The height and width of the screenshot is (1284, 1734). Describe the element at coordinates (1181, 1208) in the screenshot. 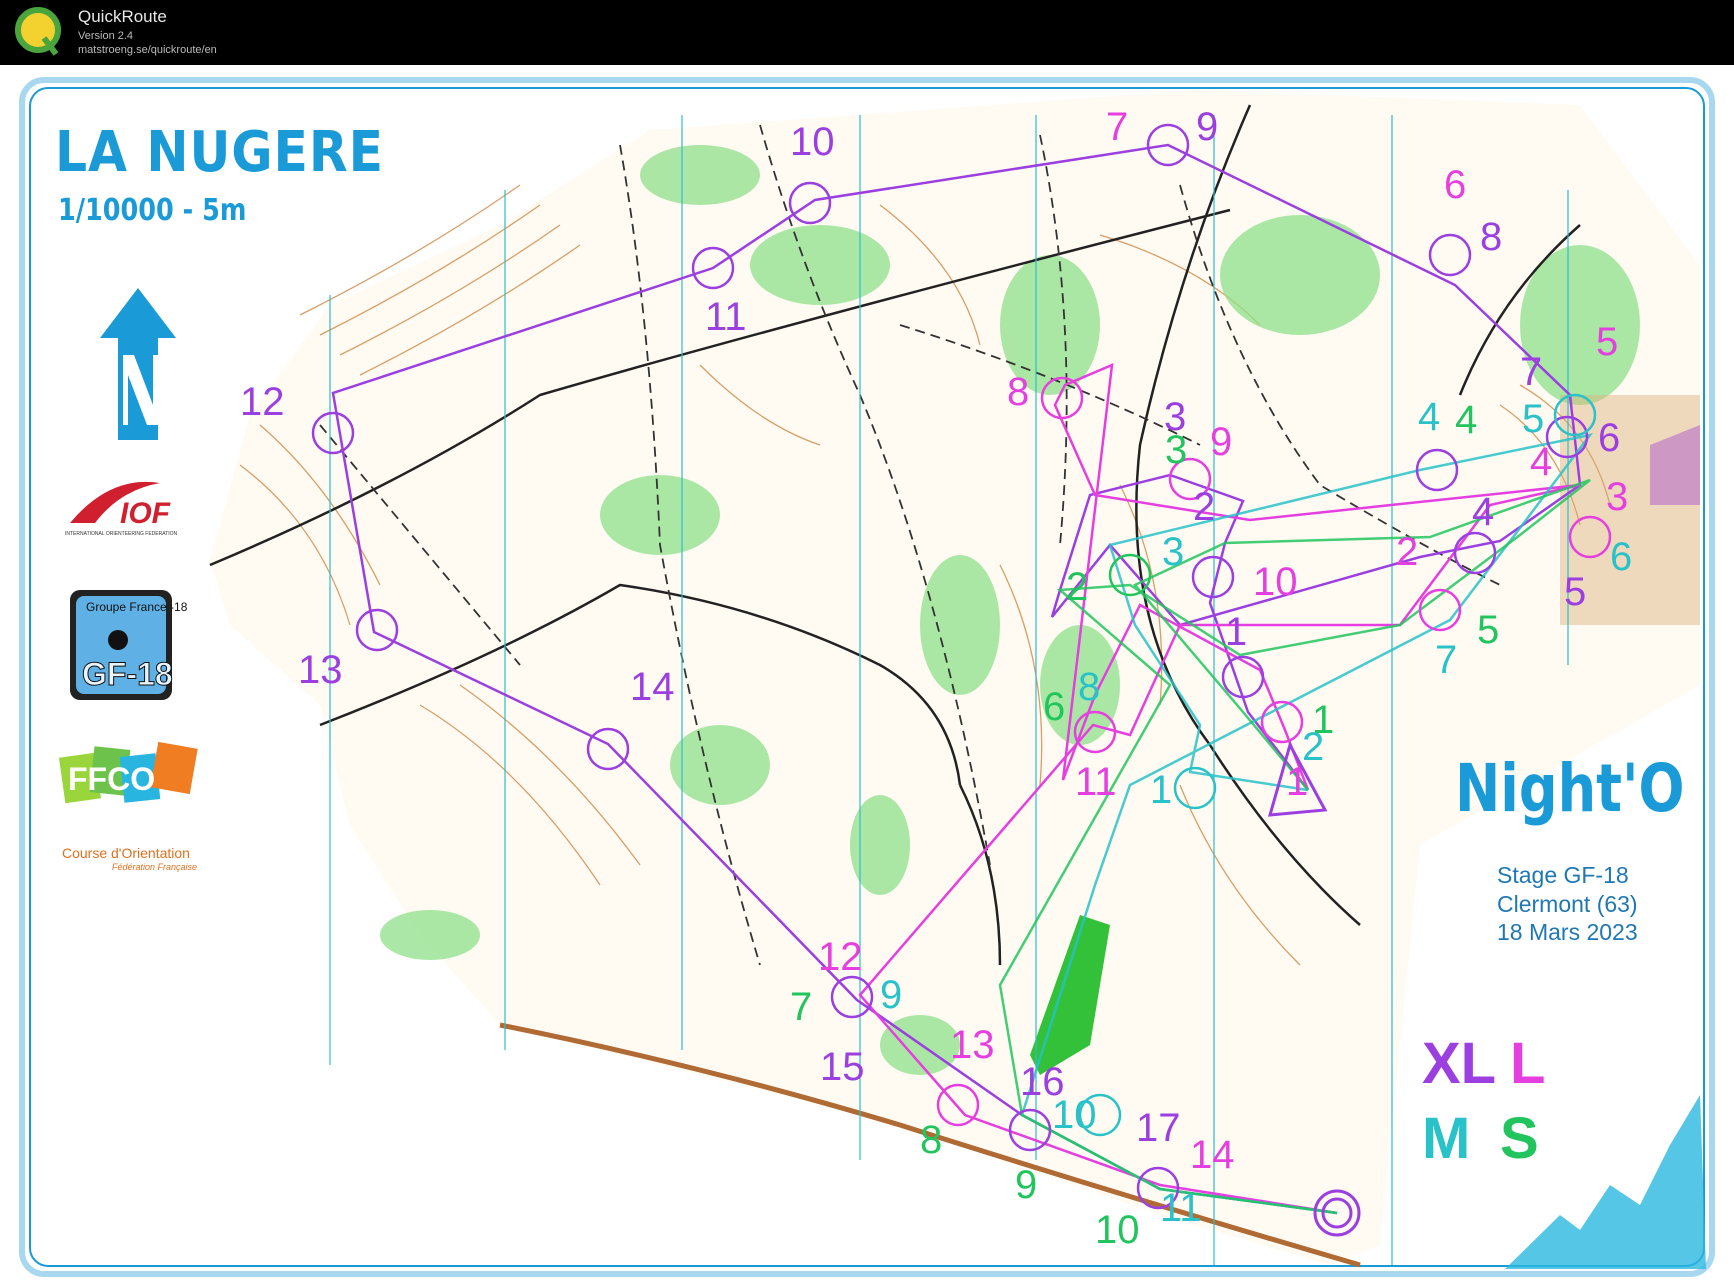

I see `m-control-11: 11` at that location.